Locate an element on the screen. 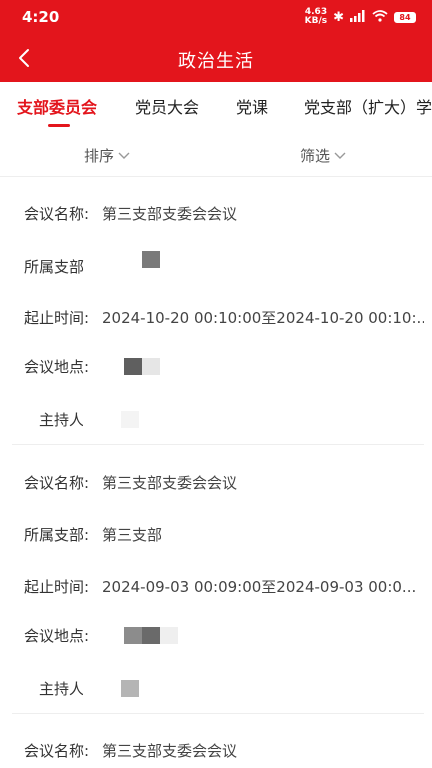 This screenshot has width=432, height=768. tab-indicator is located at coordinates (59, 125).